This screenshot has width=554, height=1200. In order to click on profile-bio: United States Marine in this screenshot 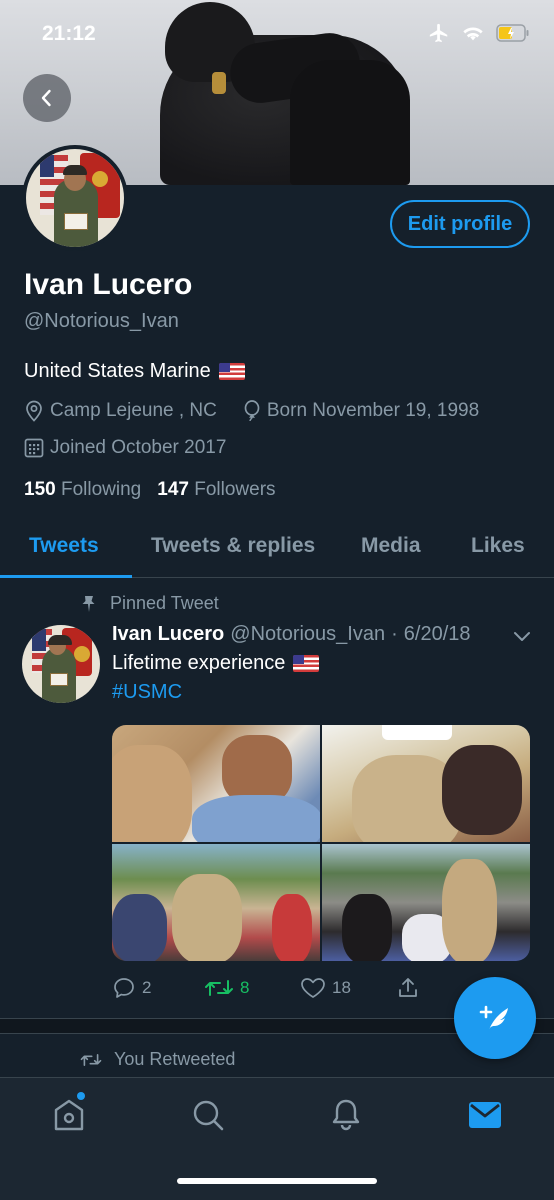, I will do `click(134, 371)`.